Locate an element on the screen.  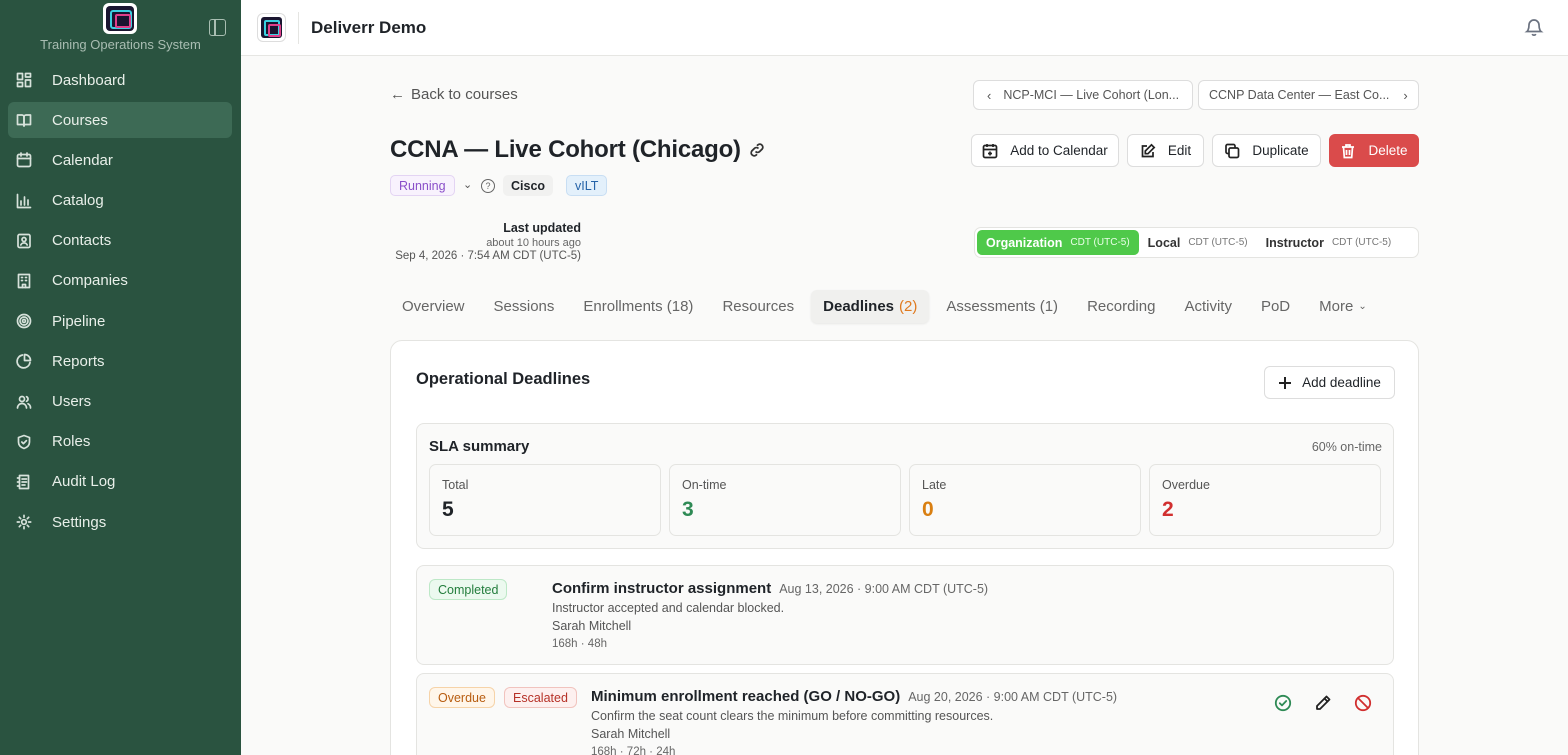
sidebar-item-label: Courses is located at coordinates (80, 120).